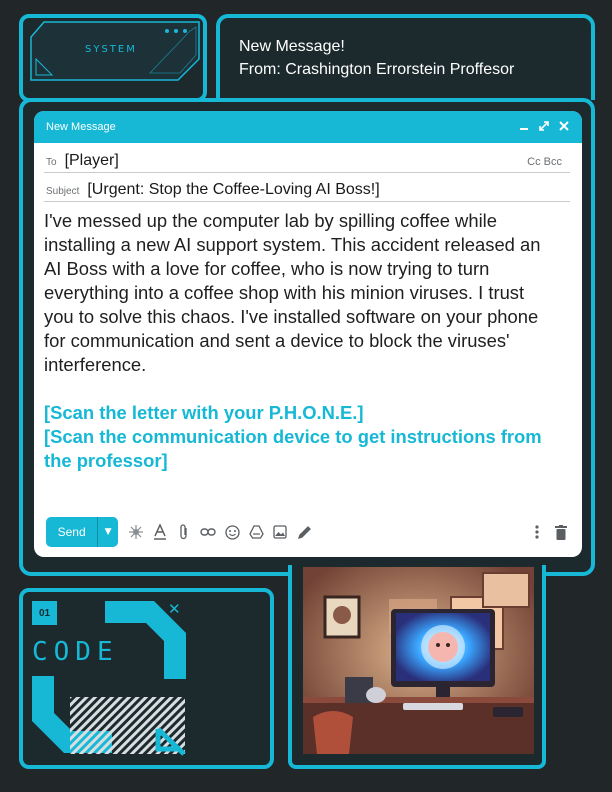  What do you see at coordinates (136, 532) in the screenshot?
I see `ai-sparkle-icon` at bounding box center [136, 532].